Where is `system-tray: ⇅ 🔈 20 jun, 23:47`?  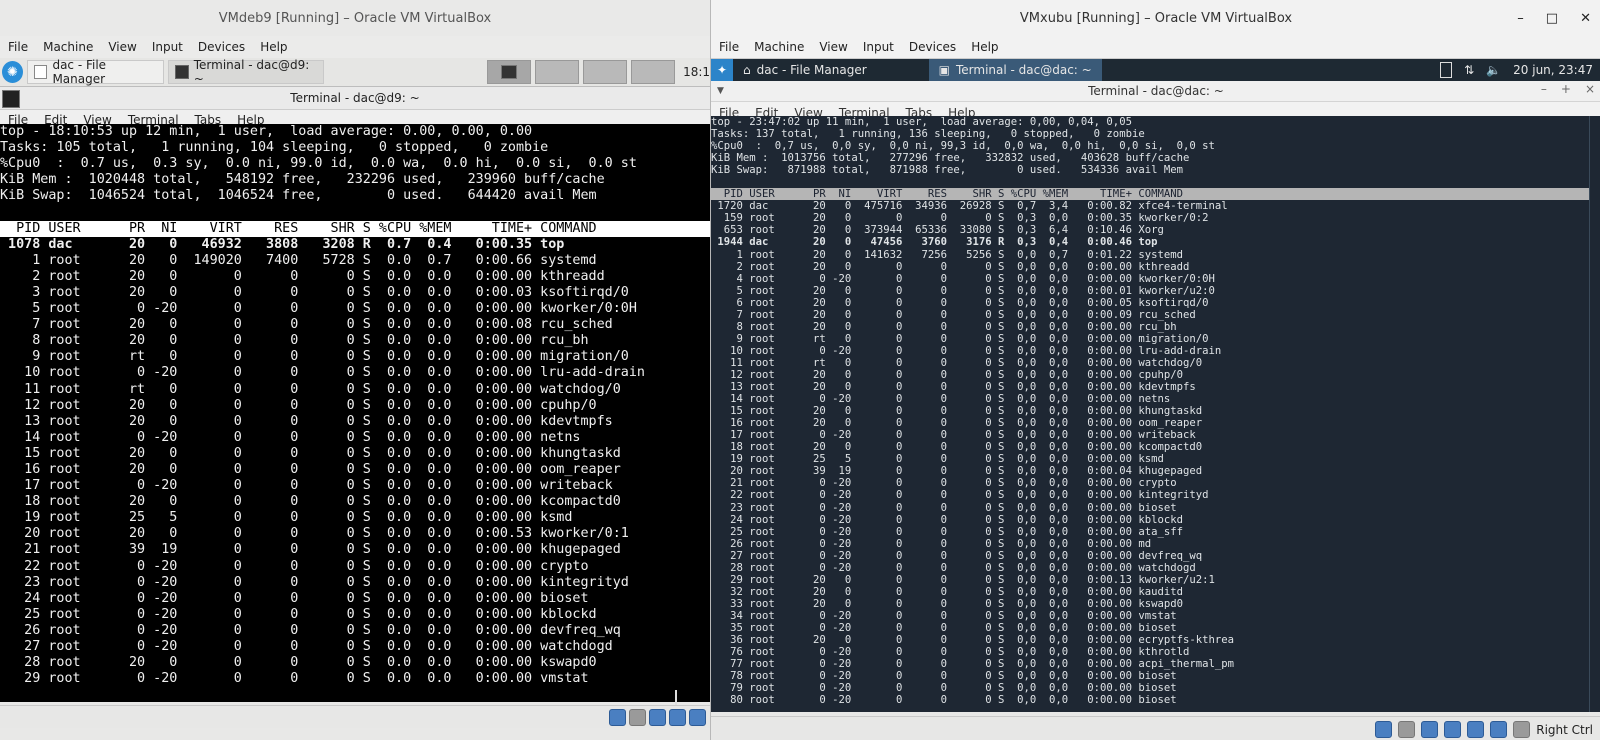
system-tray: ⇅ 🔈 20 jun, 23:47 is located at coordinates (1520, 70).